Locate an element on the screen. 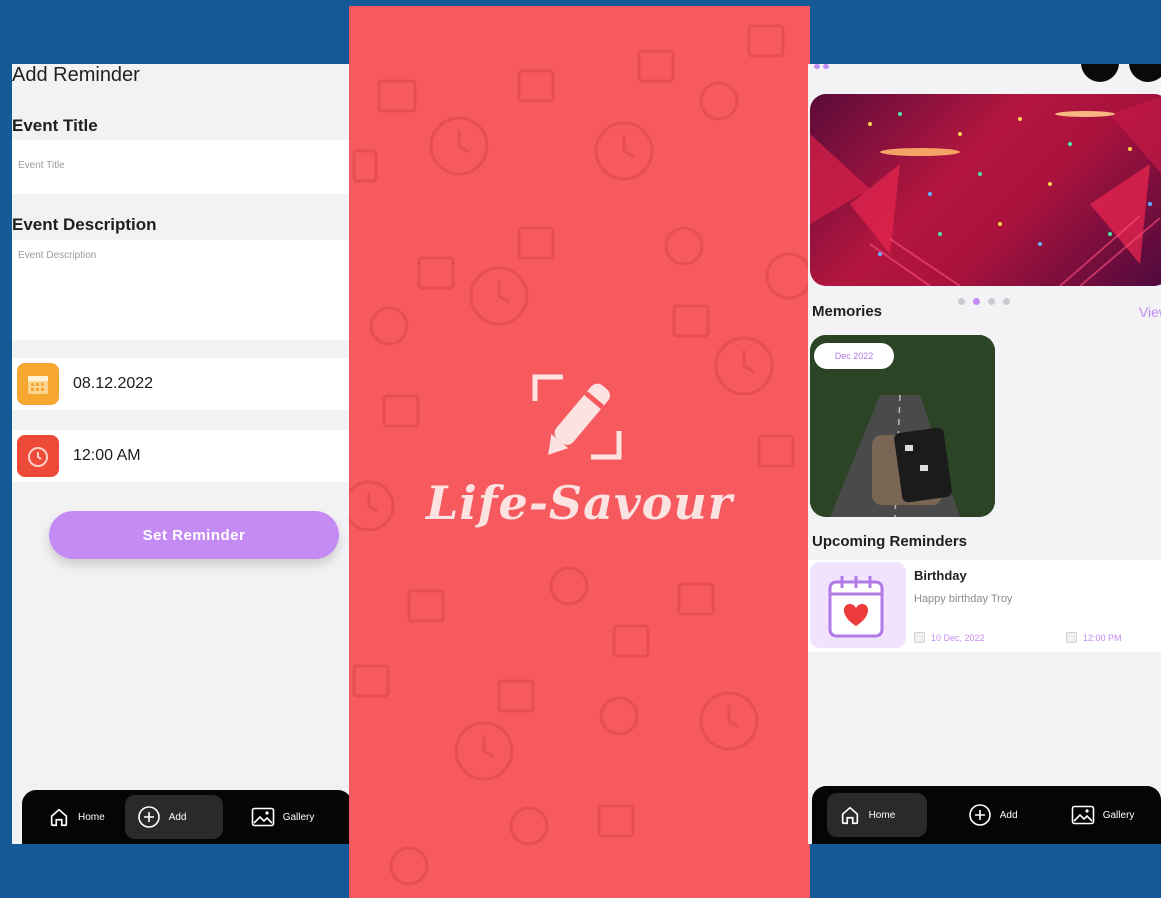 The image size is (1161, 898). carousel-dot-active is located at coordinates (976, 301).